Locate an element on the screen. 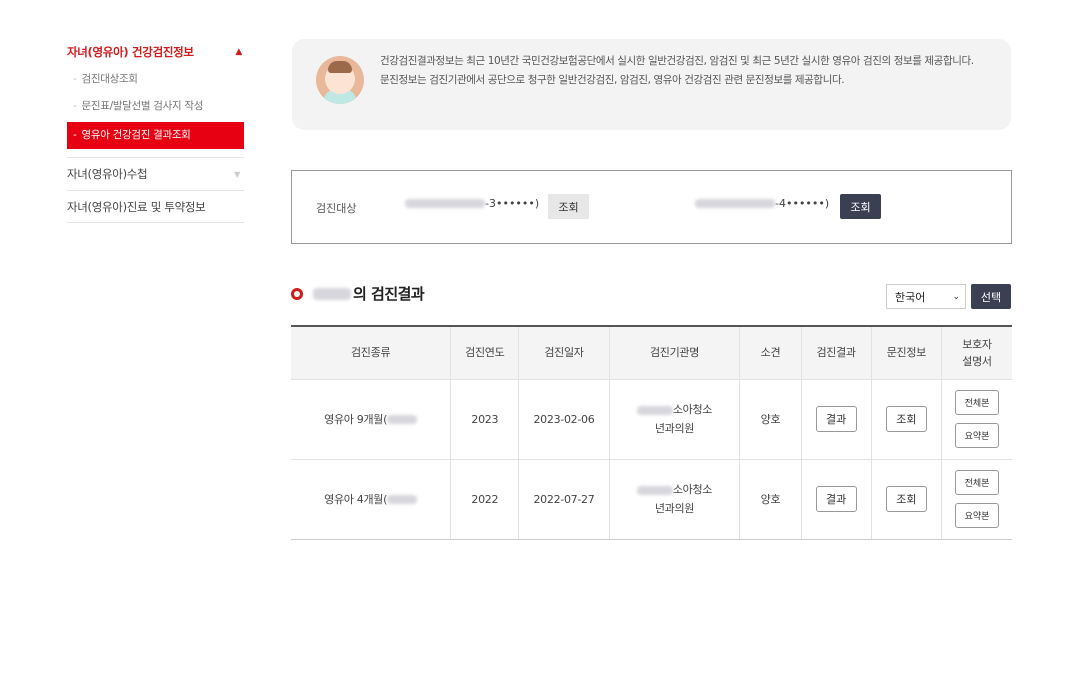 The height and width of the screenshot is (694, 1080). col-header: 보호자 설명서 is located at coordinates (976, 353).